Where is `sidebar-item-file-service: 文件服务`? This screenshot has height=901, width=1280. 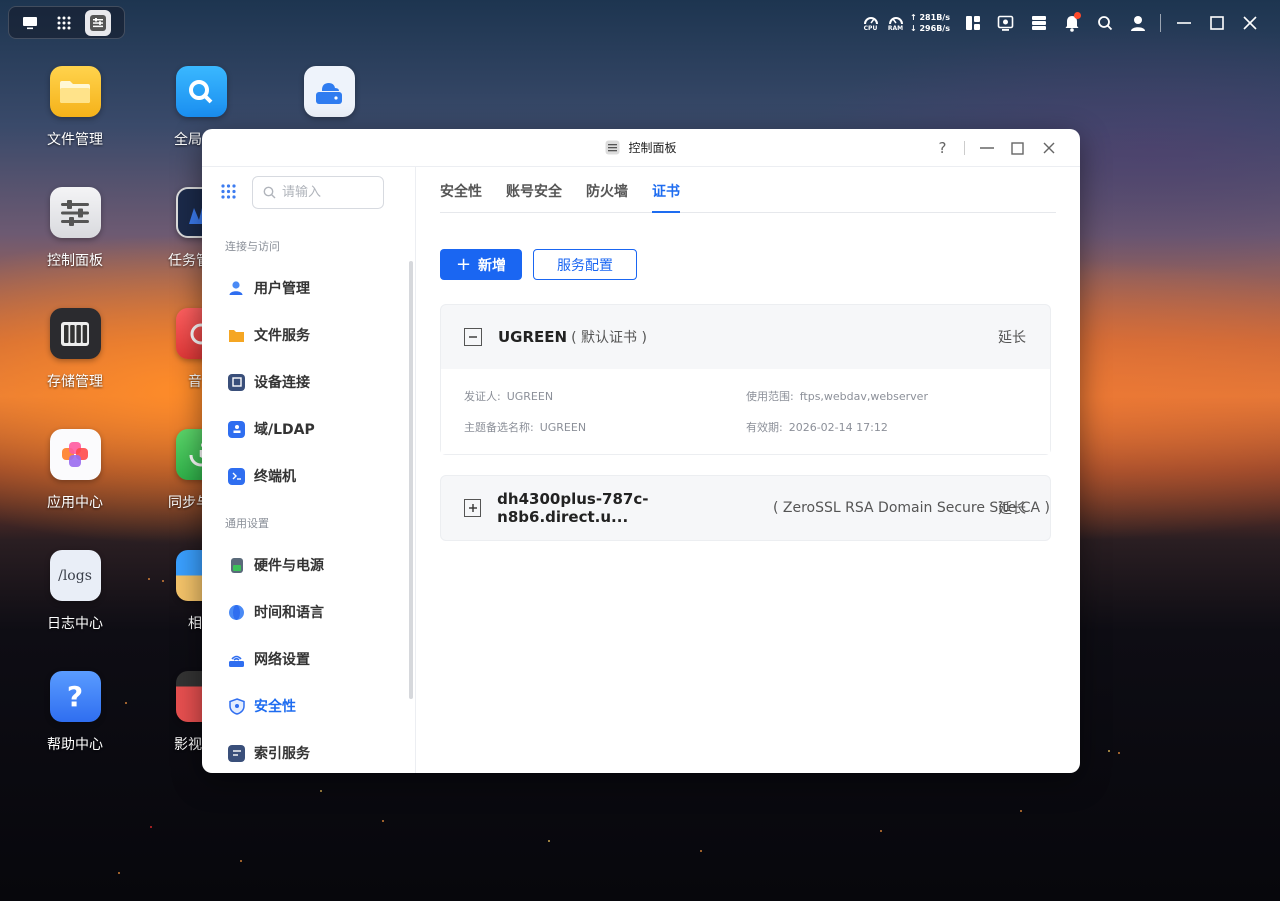 sidebar-item-file-service: 文件服务 is located at coordinates (318, 335).